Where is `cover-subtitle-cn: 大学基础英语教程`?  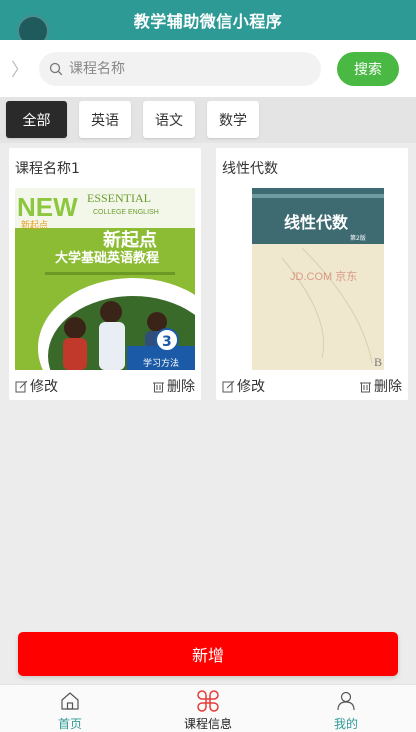 cover-subtitle-cn: 大学基础英语教程 is located at coordinates (107, 258).